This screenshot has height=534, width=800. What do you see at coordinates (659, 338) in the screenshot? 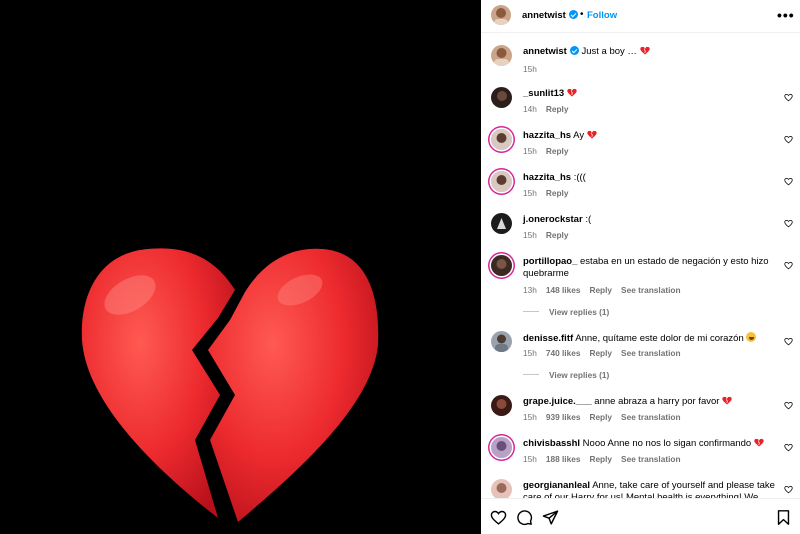
I see `comment-text: Anne, quítame este dolor de mi corazón` at bounding box center [659, 338].